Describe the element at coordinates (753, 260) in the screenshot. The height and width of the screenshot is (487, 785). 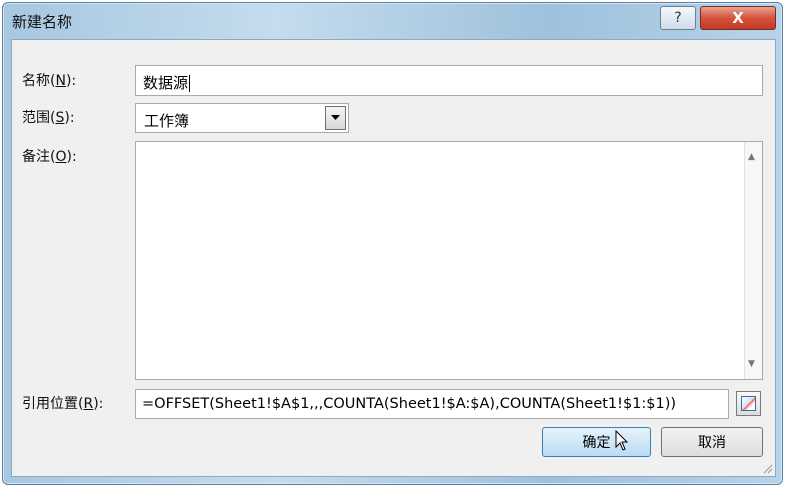
I see `comment-scrollbar: ▲ ▼` at that location.